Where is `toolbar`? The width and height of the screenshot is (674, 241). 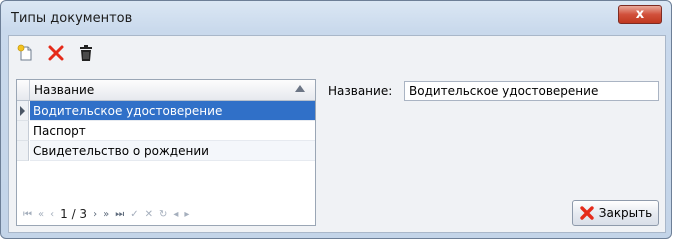
toolbar is located at coordinates (56, 53).